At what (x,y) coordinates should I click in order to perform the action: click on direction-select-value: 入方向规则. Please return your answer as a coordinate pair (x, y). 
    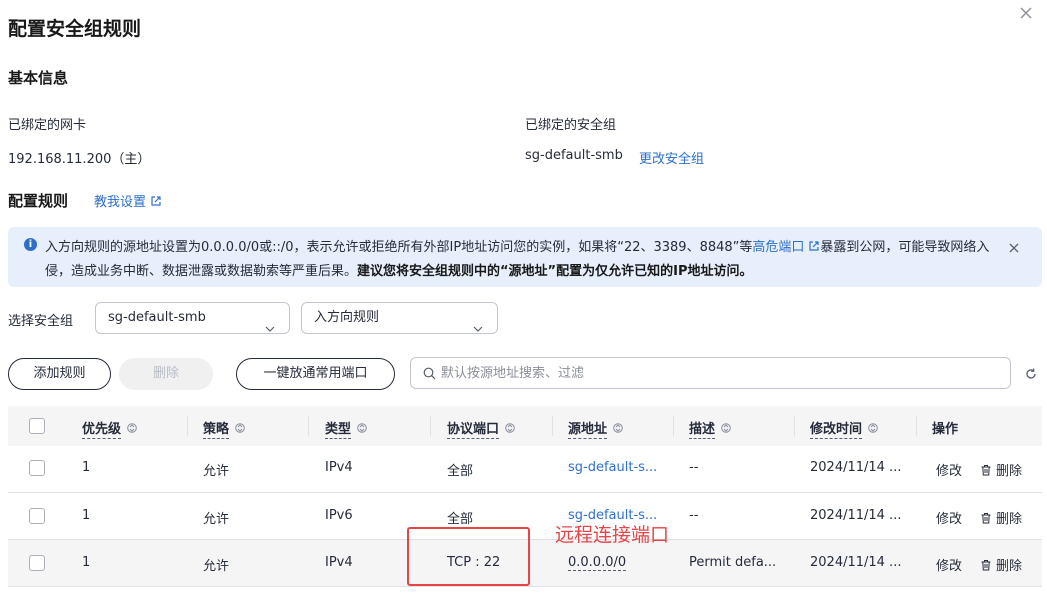
    Looking at the image, I should click on (347, 317).